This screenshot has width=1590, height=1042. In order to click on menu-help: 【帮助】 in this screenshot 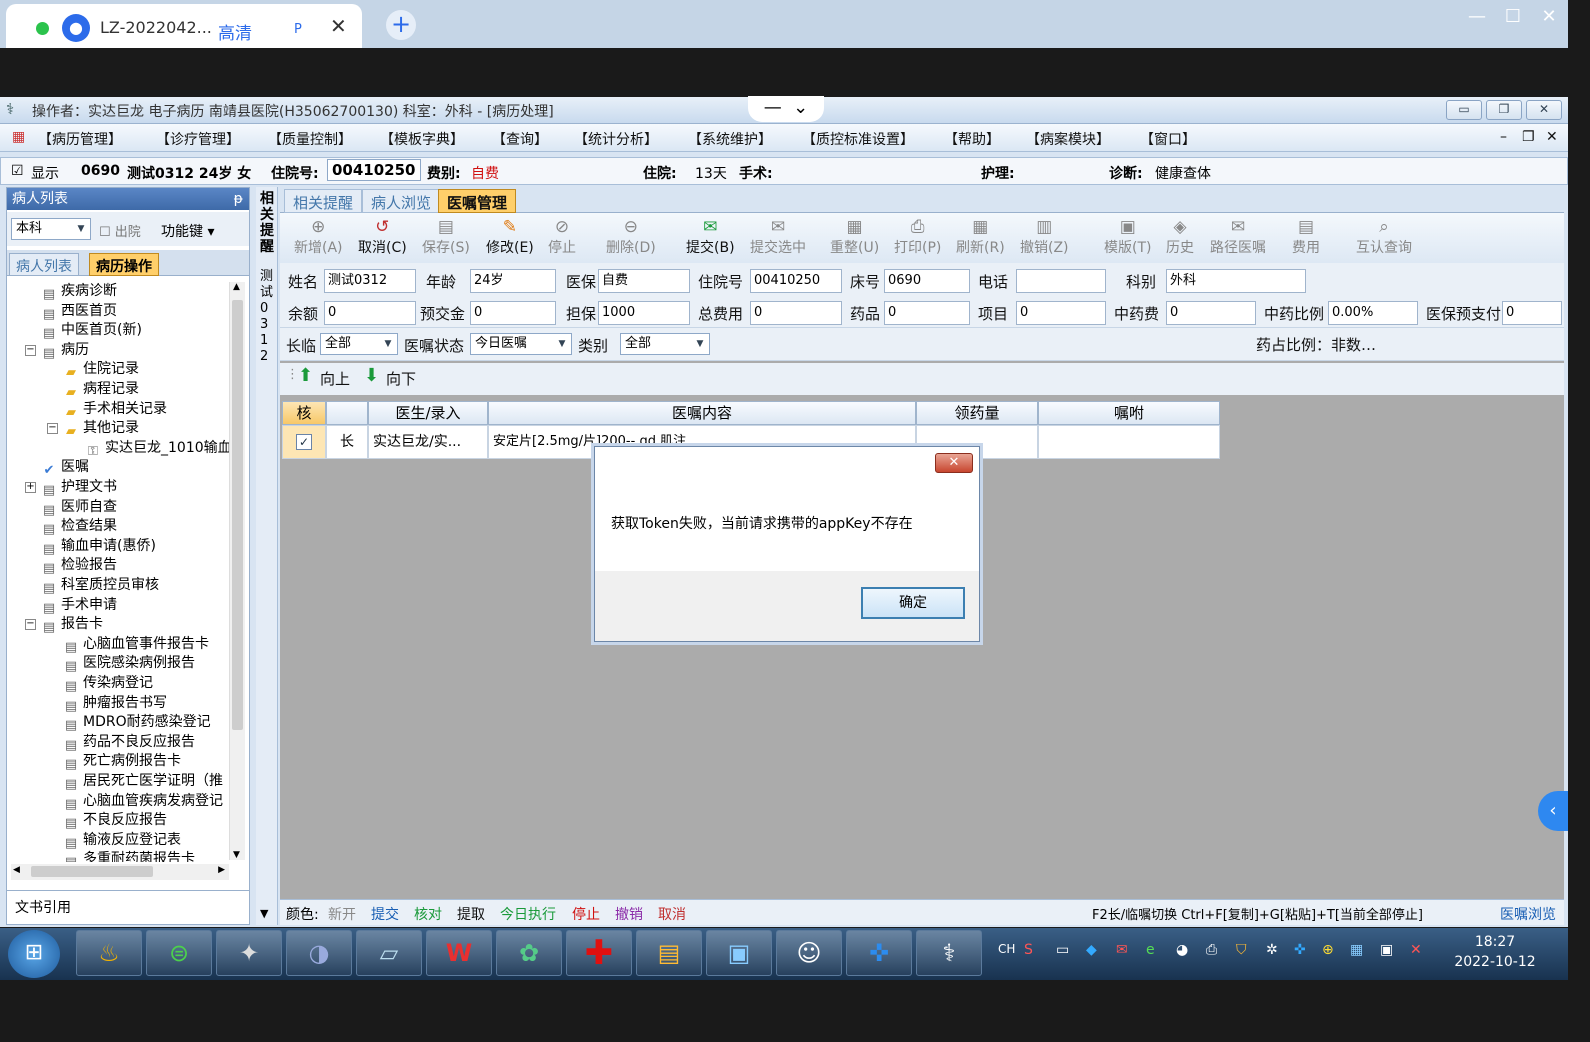, I will do `click(972, 139)`.